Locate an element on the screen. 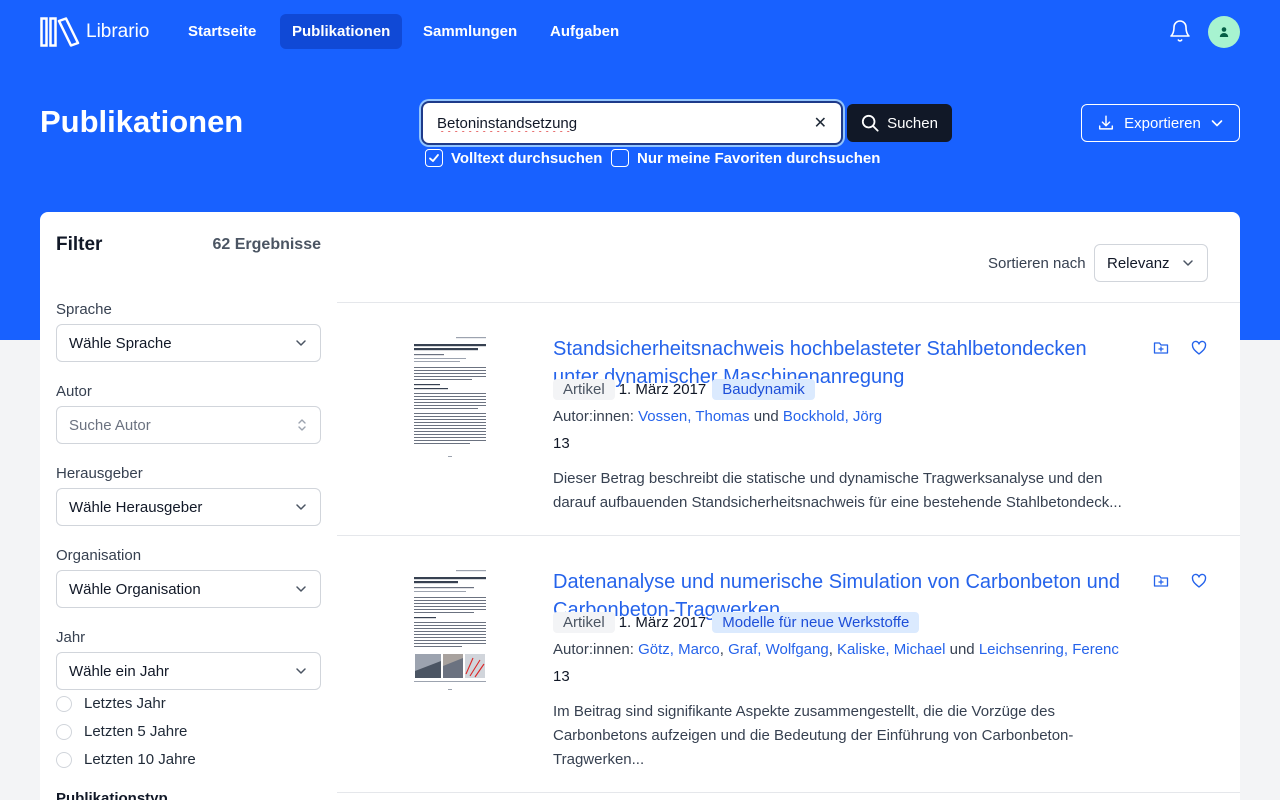 The height and width of the screenshot is (800, 1280). author-link: Götz, Marco is located at coordinates (679, 649).